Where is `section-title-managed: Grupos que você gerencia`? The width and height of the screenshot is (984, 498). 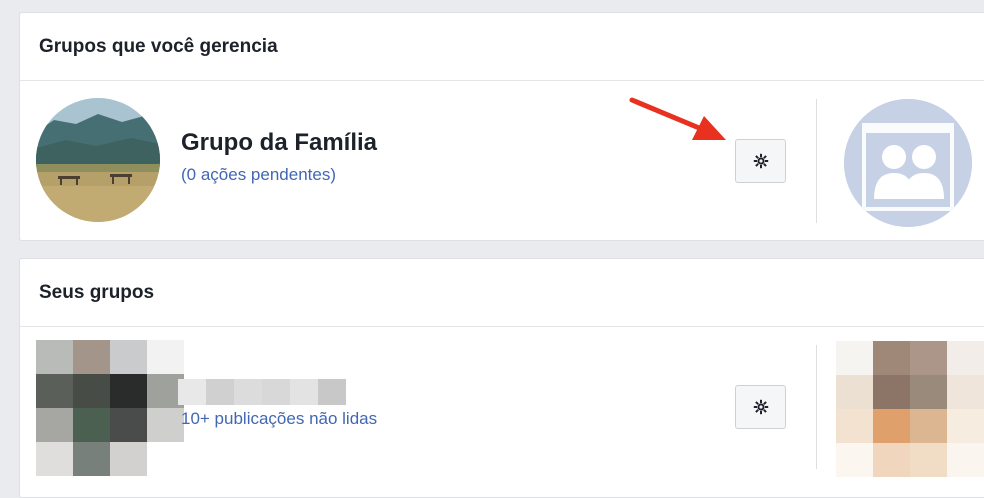
section-title-managed: Grupos que você gerencia is located at coordinates (502, 47).